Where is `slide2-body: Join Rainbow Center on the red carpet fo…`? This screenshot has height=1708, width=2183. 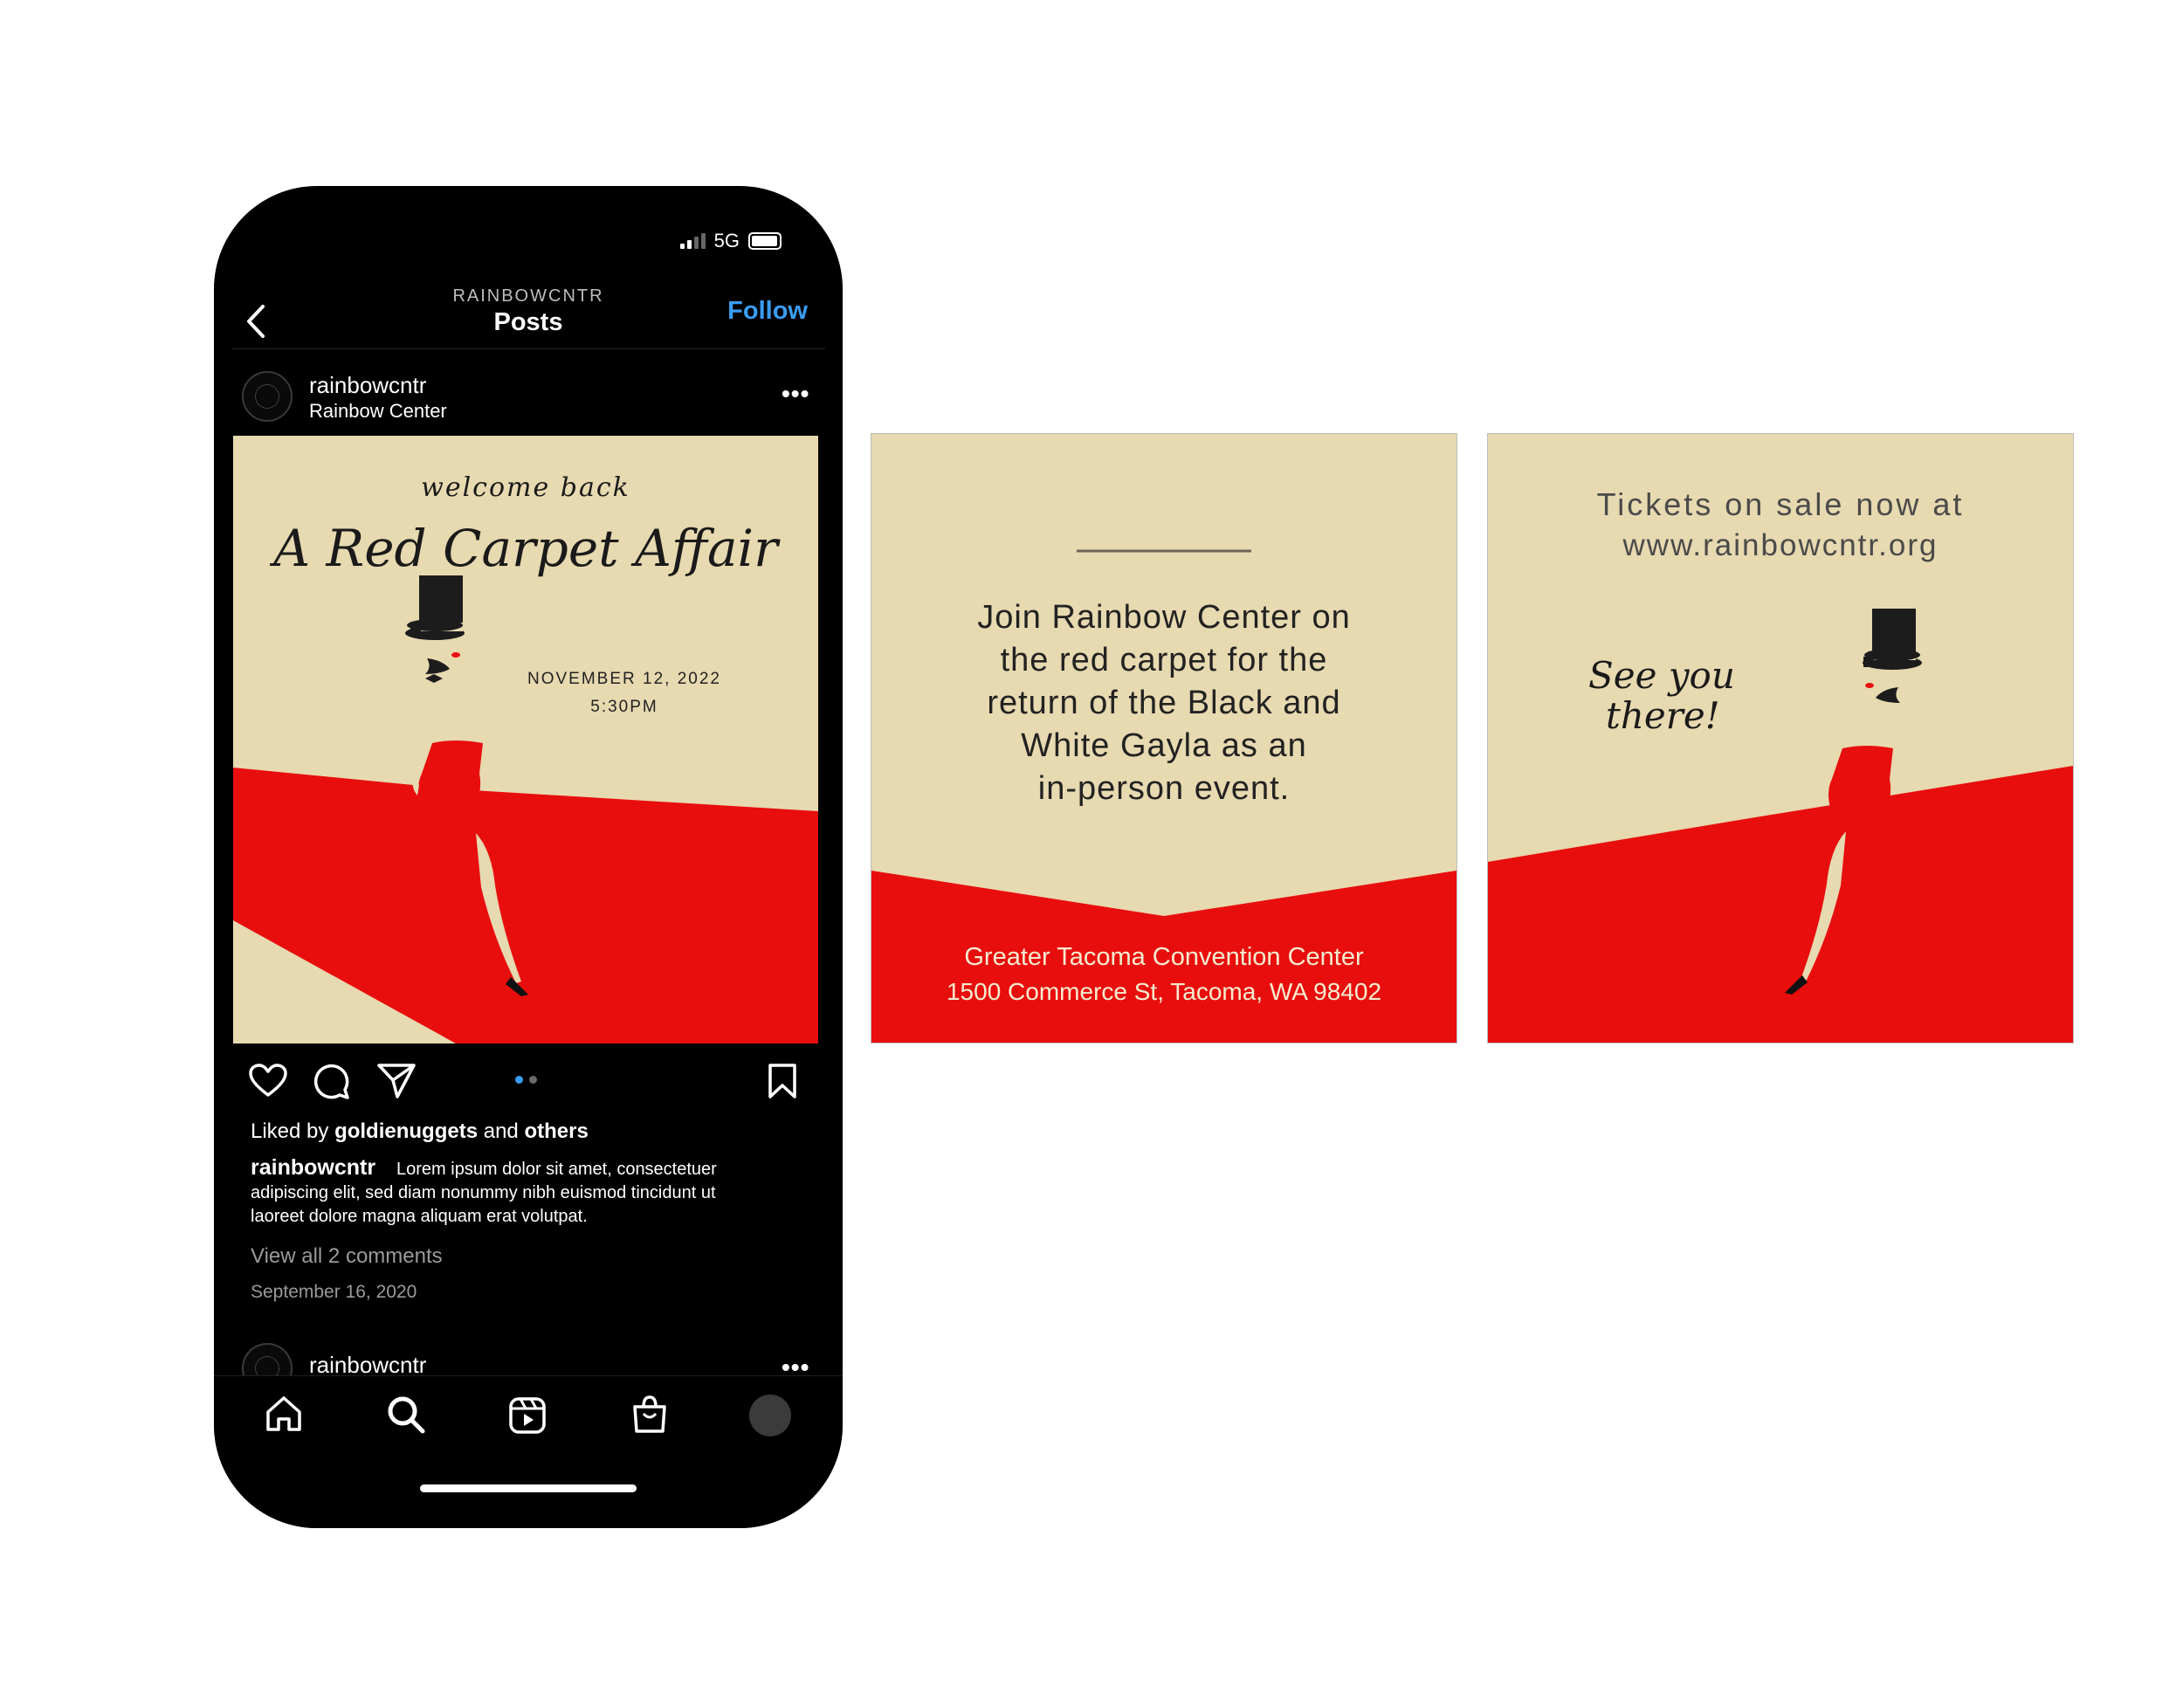
slide2-body: Join Rainbow Center on the red carpet fo… is located at coordinates (1163, 703).